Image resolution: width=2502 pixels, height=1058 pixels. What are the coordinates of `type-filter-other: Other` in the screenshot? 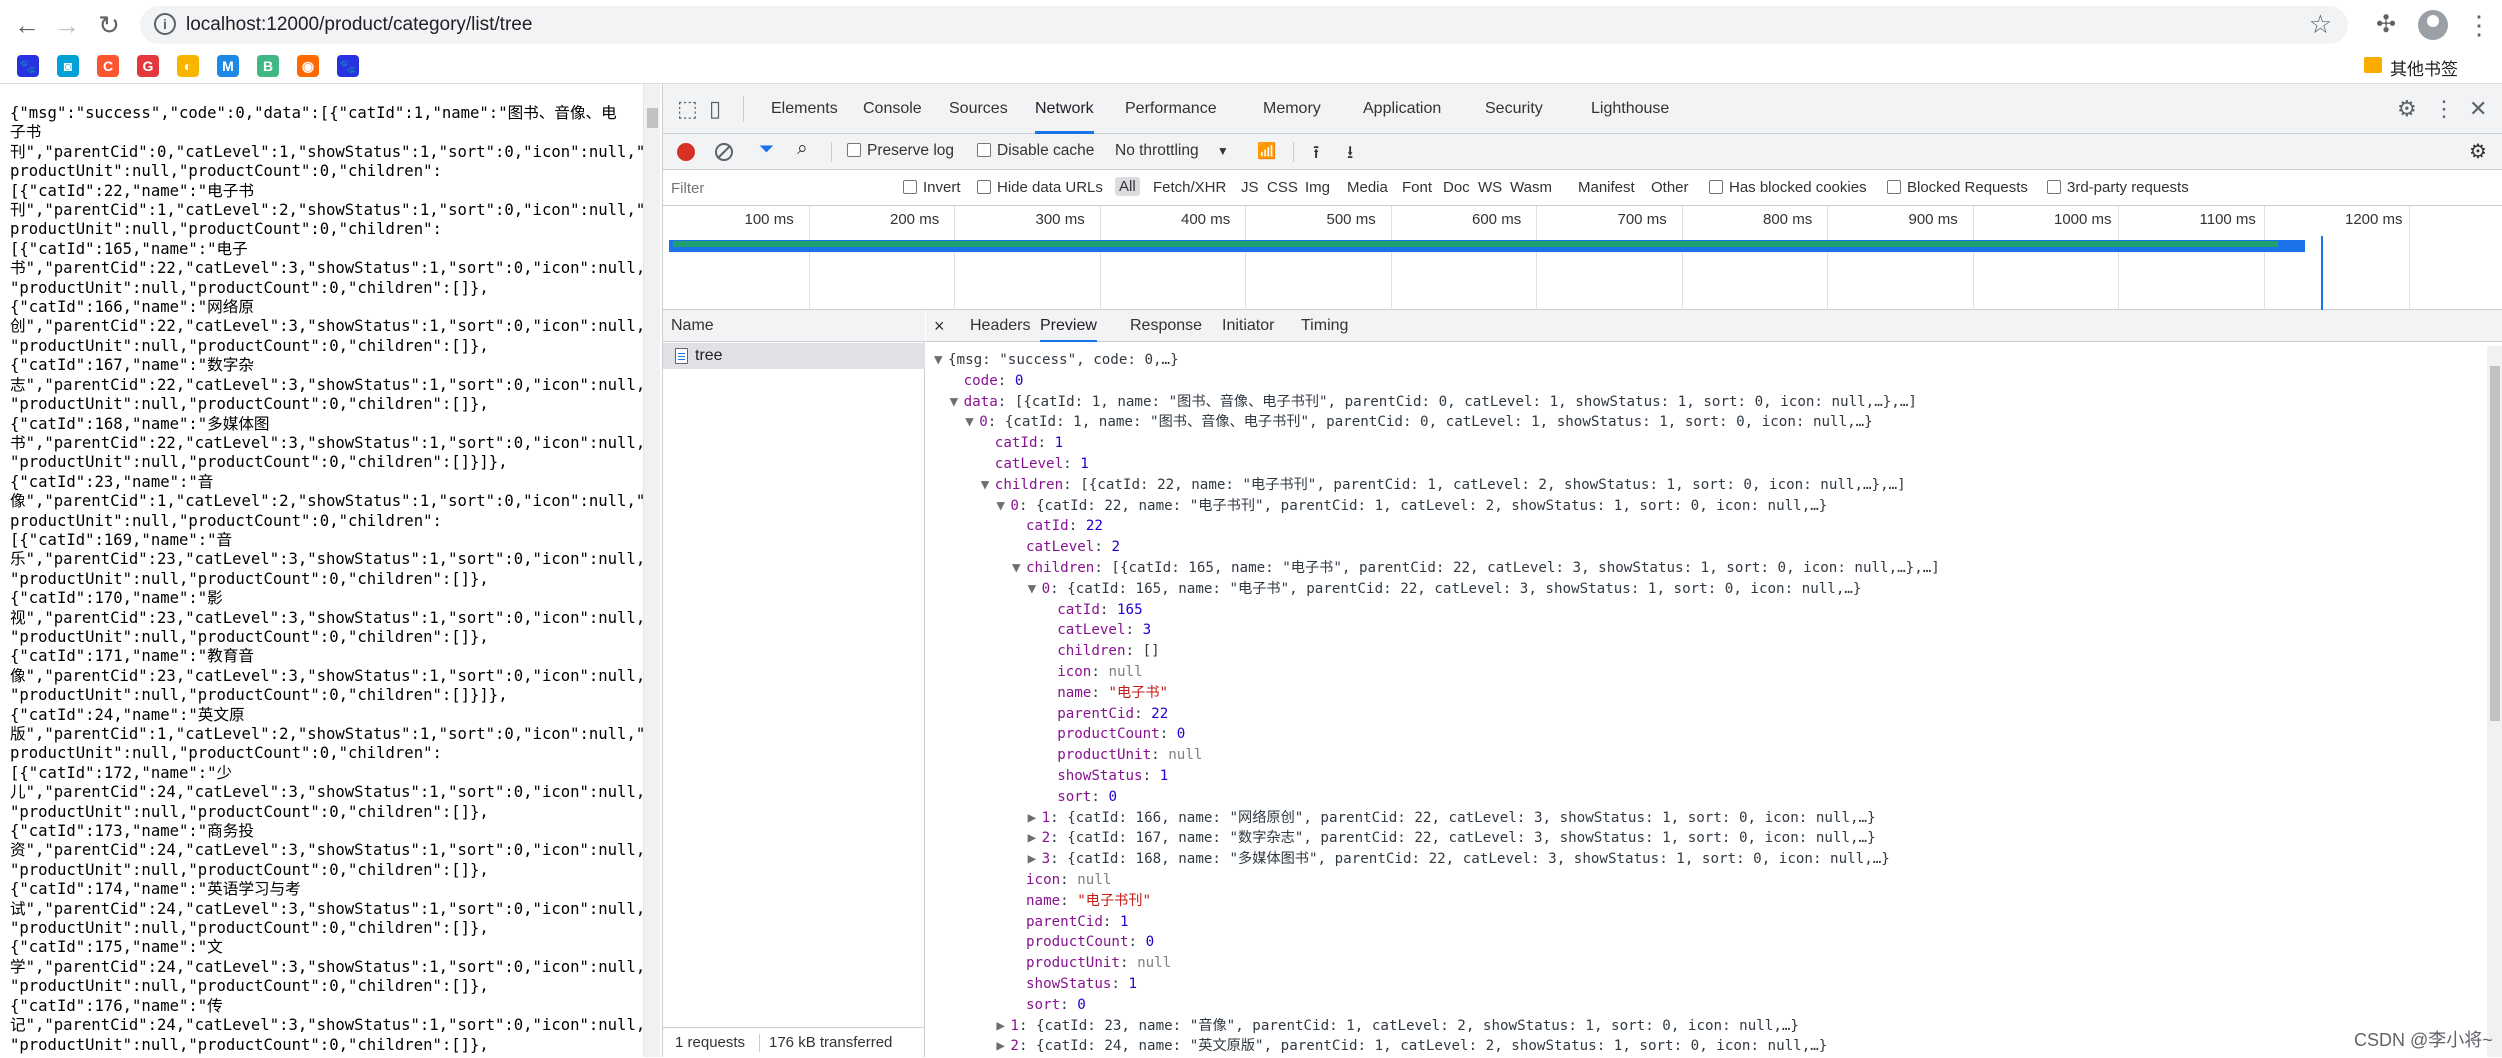 It's located at (1670, 187).